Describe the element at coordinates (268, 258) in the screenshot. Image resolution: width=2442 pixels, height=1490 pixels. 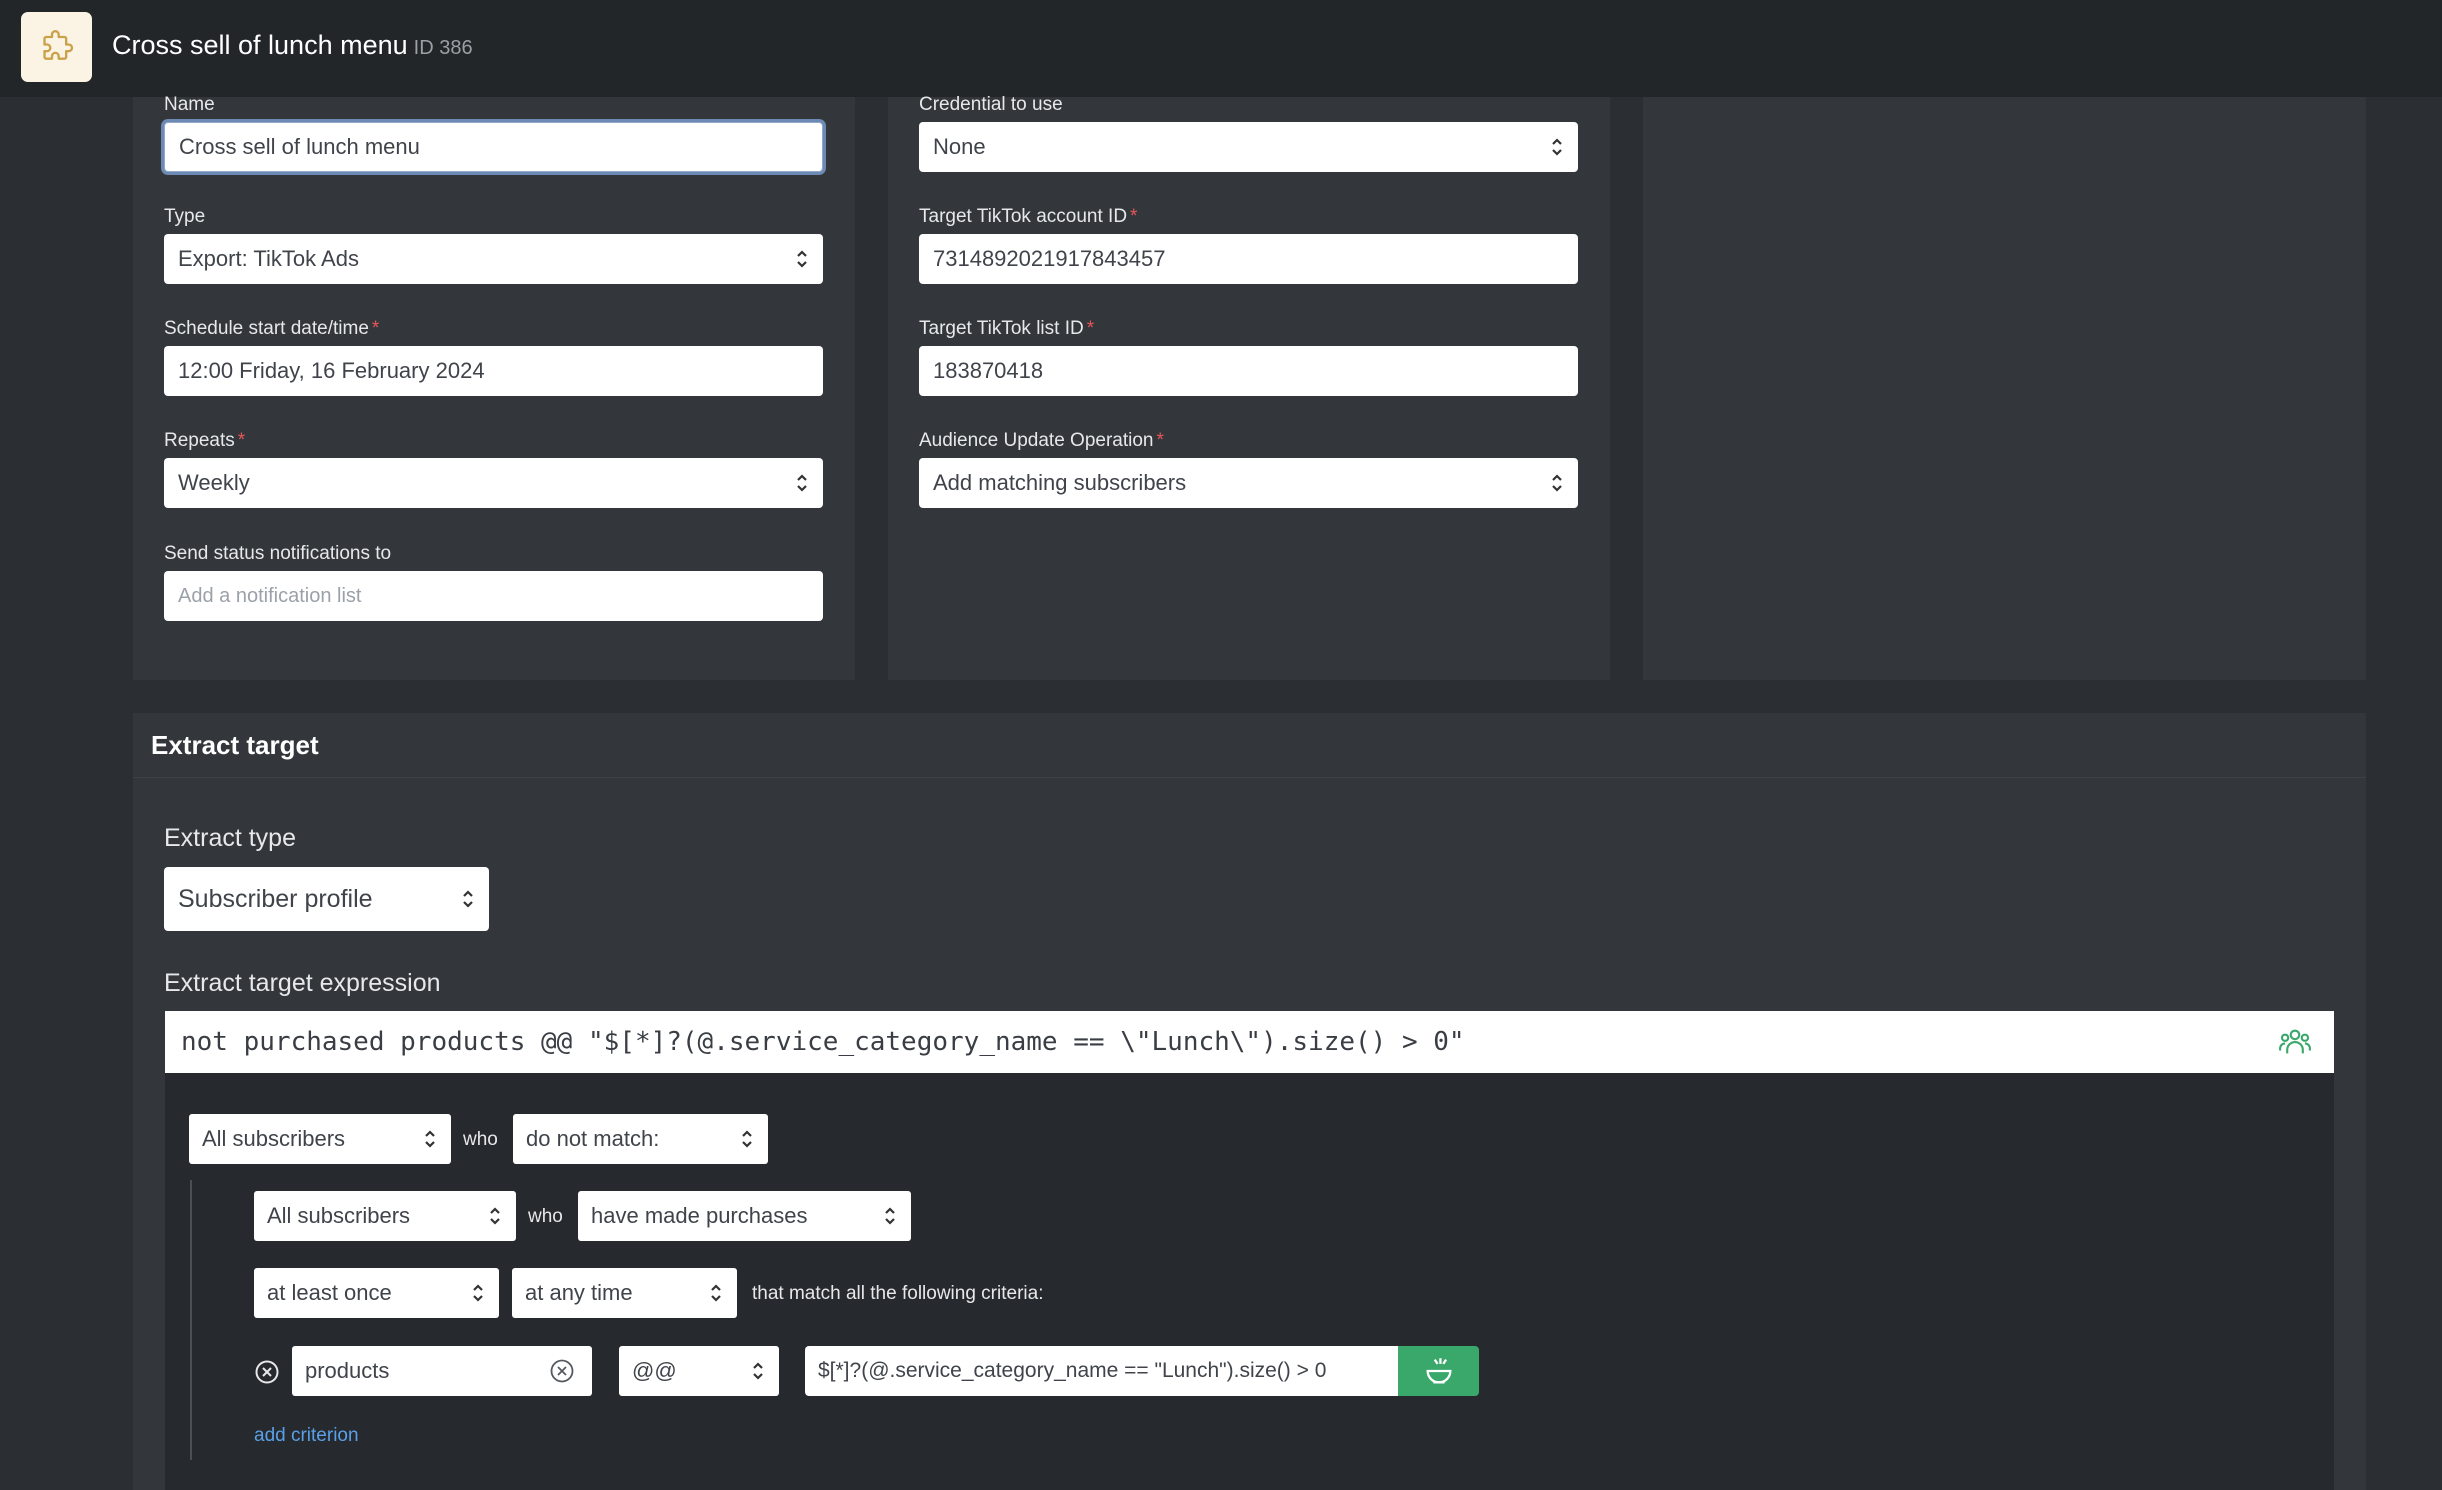
I see `type-select-value: Export: TikTok Ads` at that location.